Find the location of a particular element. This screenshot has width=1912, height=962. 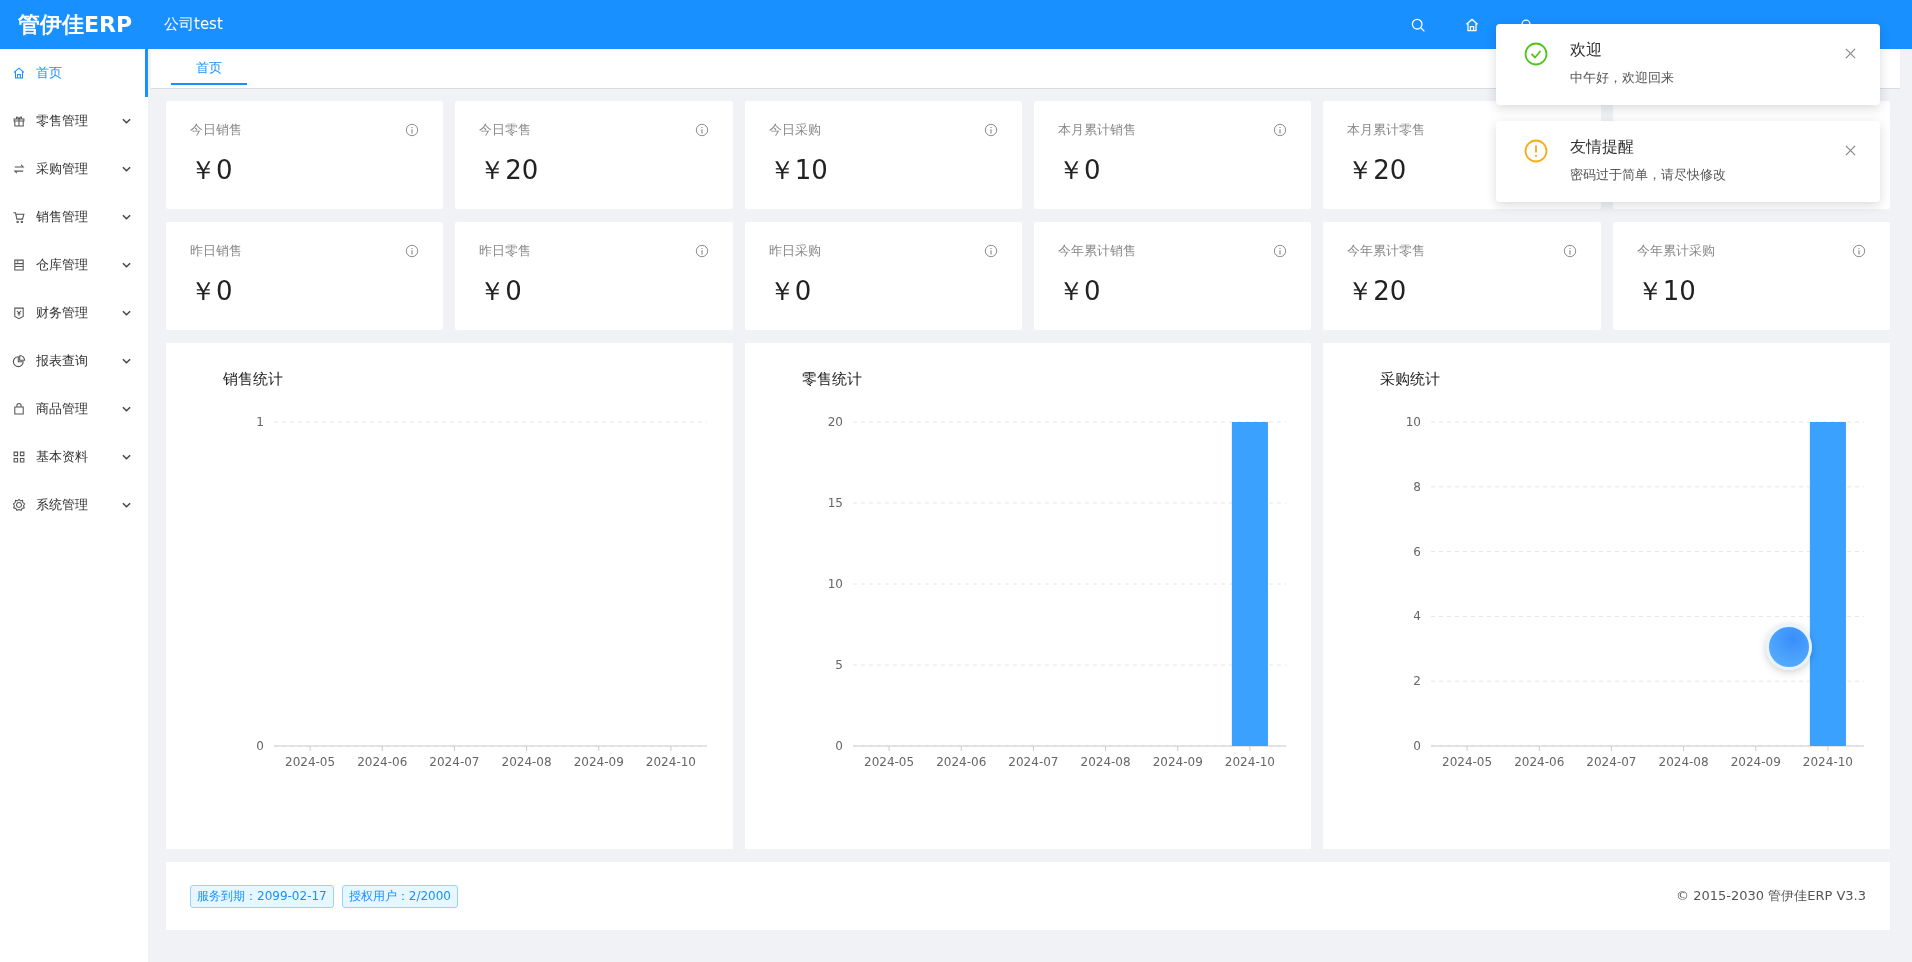

stat-label: 今年累计零售 is located at coordinates (1386, 251).